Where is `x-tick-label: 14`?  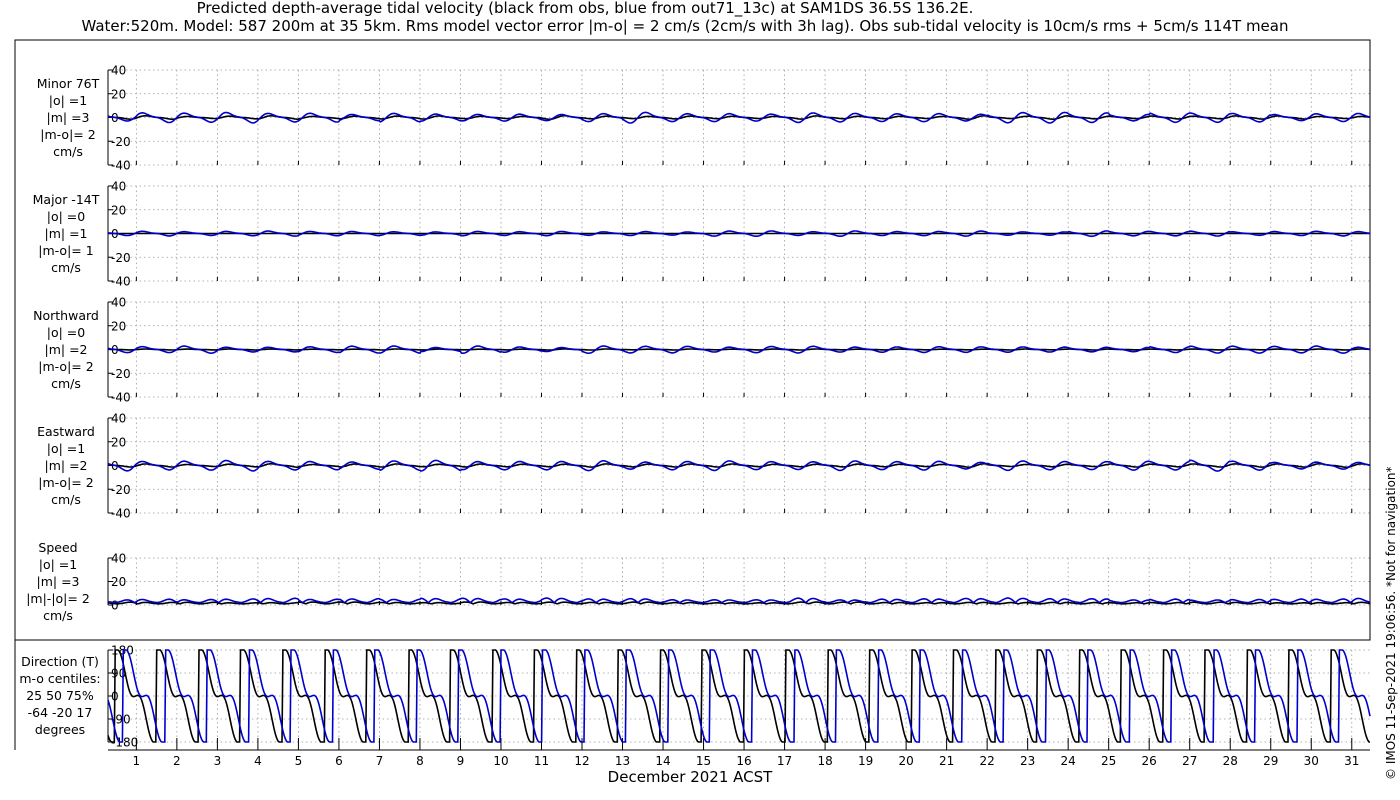 x-tick-label: 14 is located at coordinates (662, 761).